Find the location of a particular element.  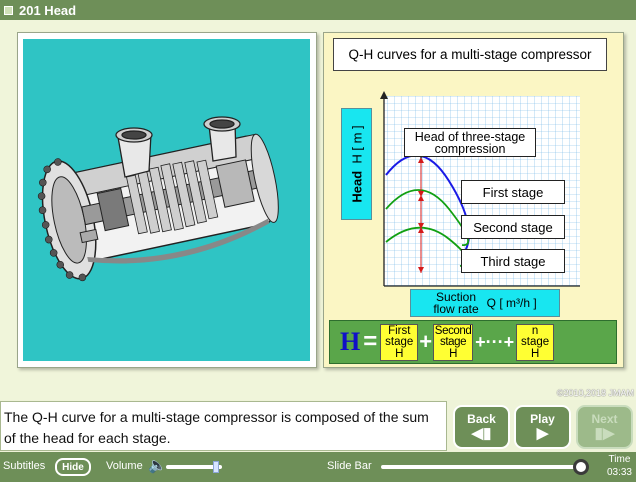

term1-line2: stage is located at coordinates (399, 342).